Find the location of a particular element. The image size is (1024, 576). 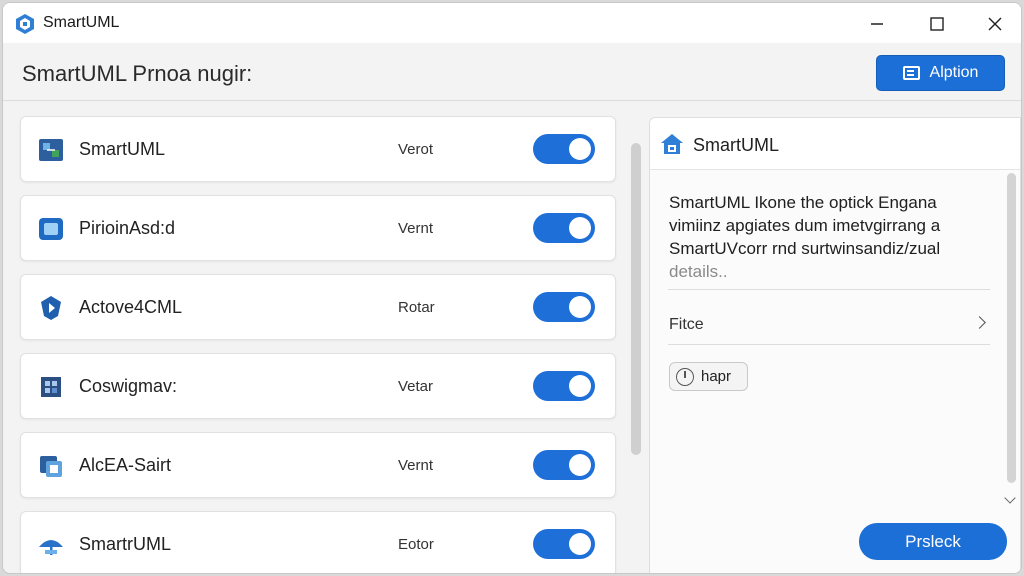

action-button: Alption is located at coordinates (940, 73).